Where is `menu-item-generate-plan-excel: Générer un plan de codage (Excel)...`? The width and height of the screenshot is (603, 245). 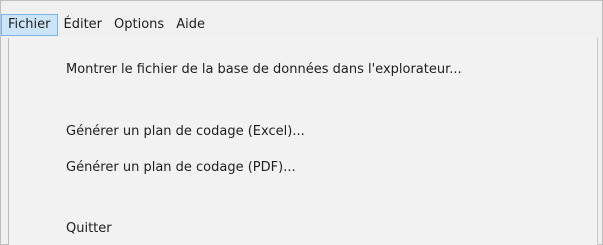 menu-item-generate-plan-excel: Générer un plan de codage (Excel)... is located at coordinates (185, 132).